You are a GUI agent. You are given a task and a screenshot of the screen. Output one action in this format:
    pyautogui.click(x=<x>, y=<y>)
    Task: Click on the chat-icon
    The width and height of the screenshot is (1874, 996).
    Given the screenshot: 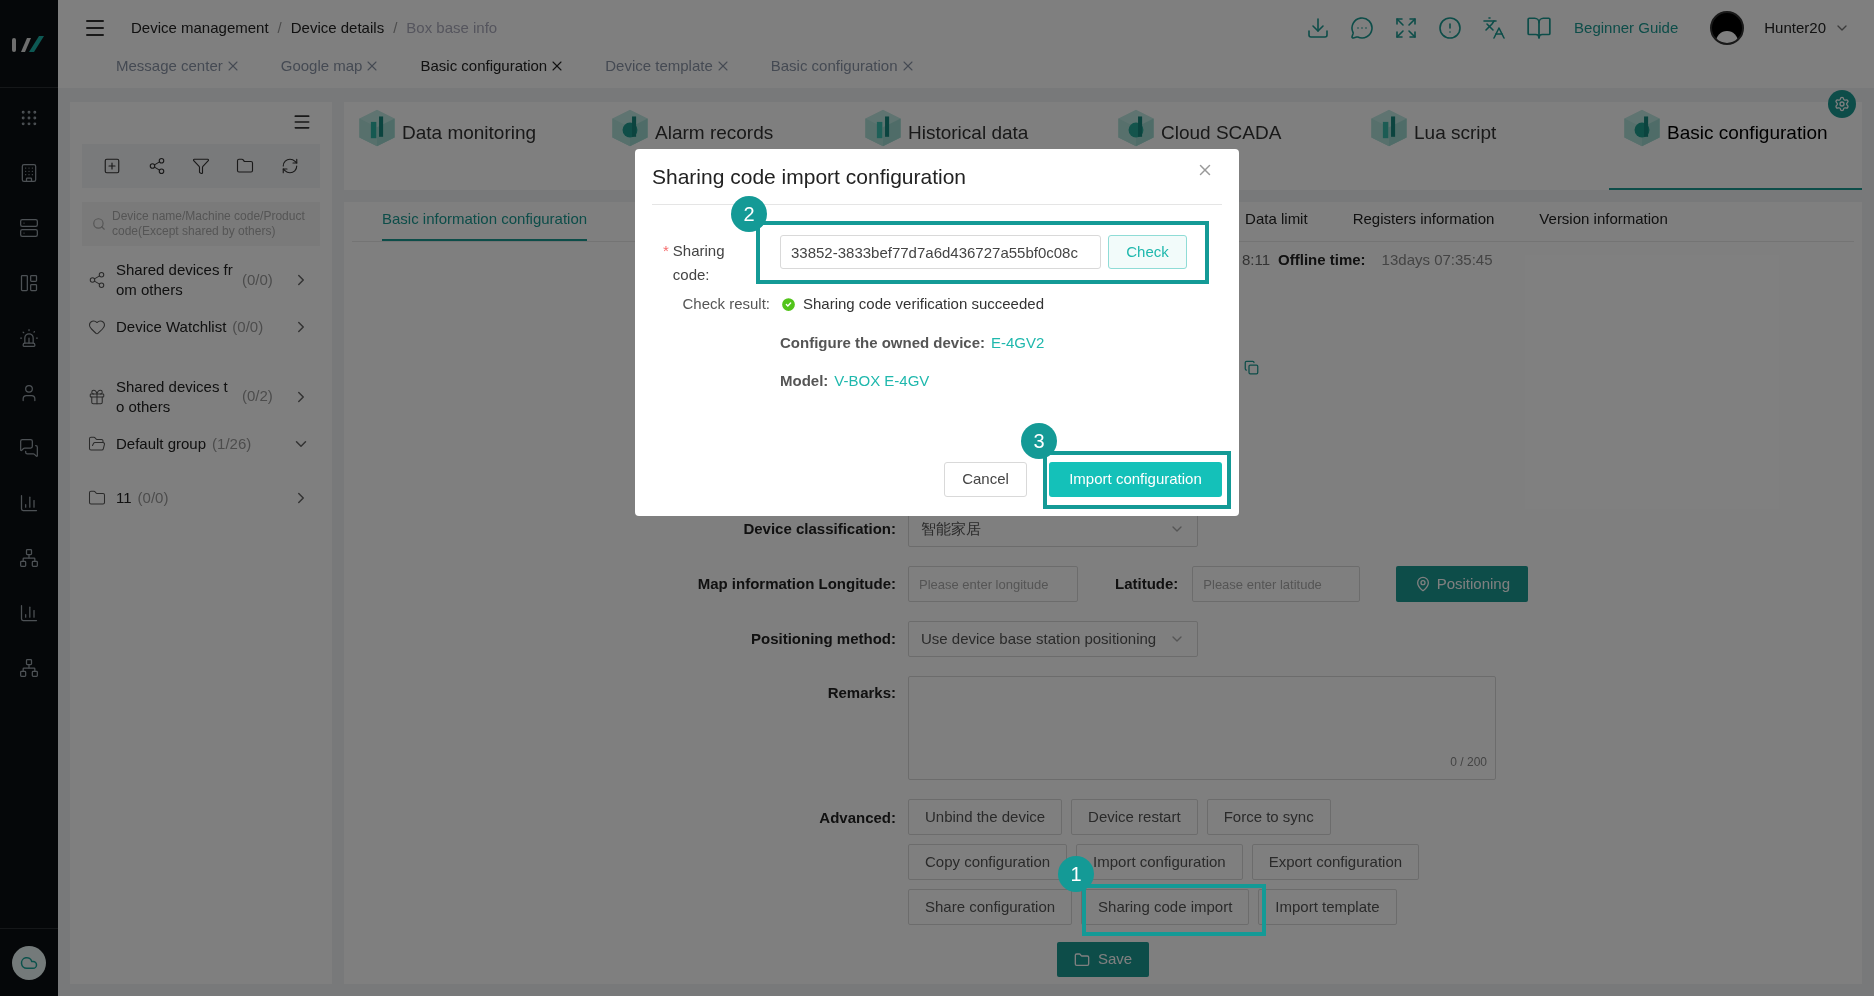 What is the action you would take?
    pyautogui.click(x=1362, y=28)
    